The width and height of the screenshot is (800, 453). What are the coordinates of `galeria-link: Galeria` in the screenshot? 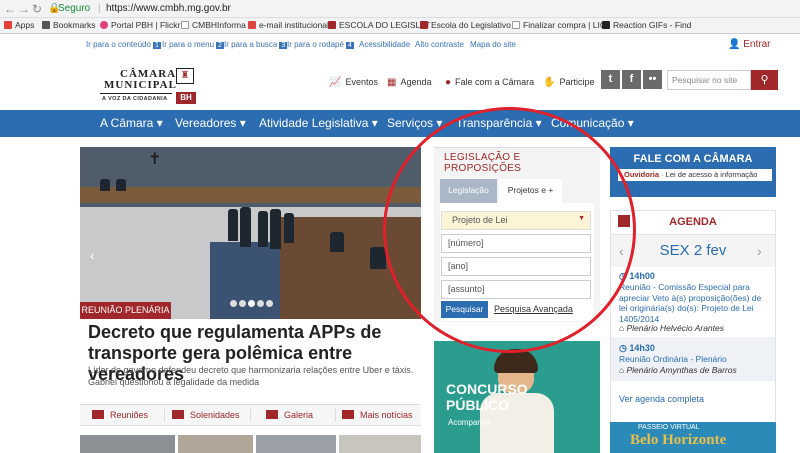 It's located at (289, 415).